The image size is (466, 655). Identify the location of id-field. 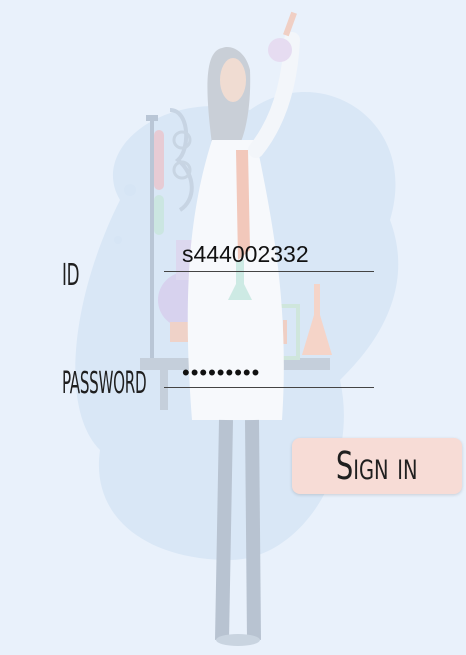
(269, 256).